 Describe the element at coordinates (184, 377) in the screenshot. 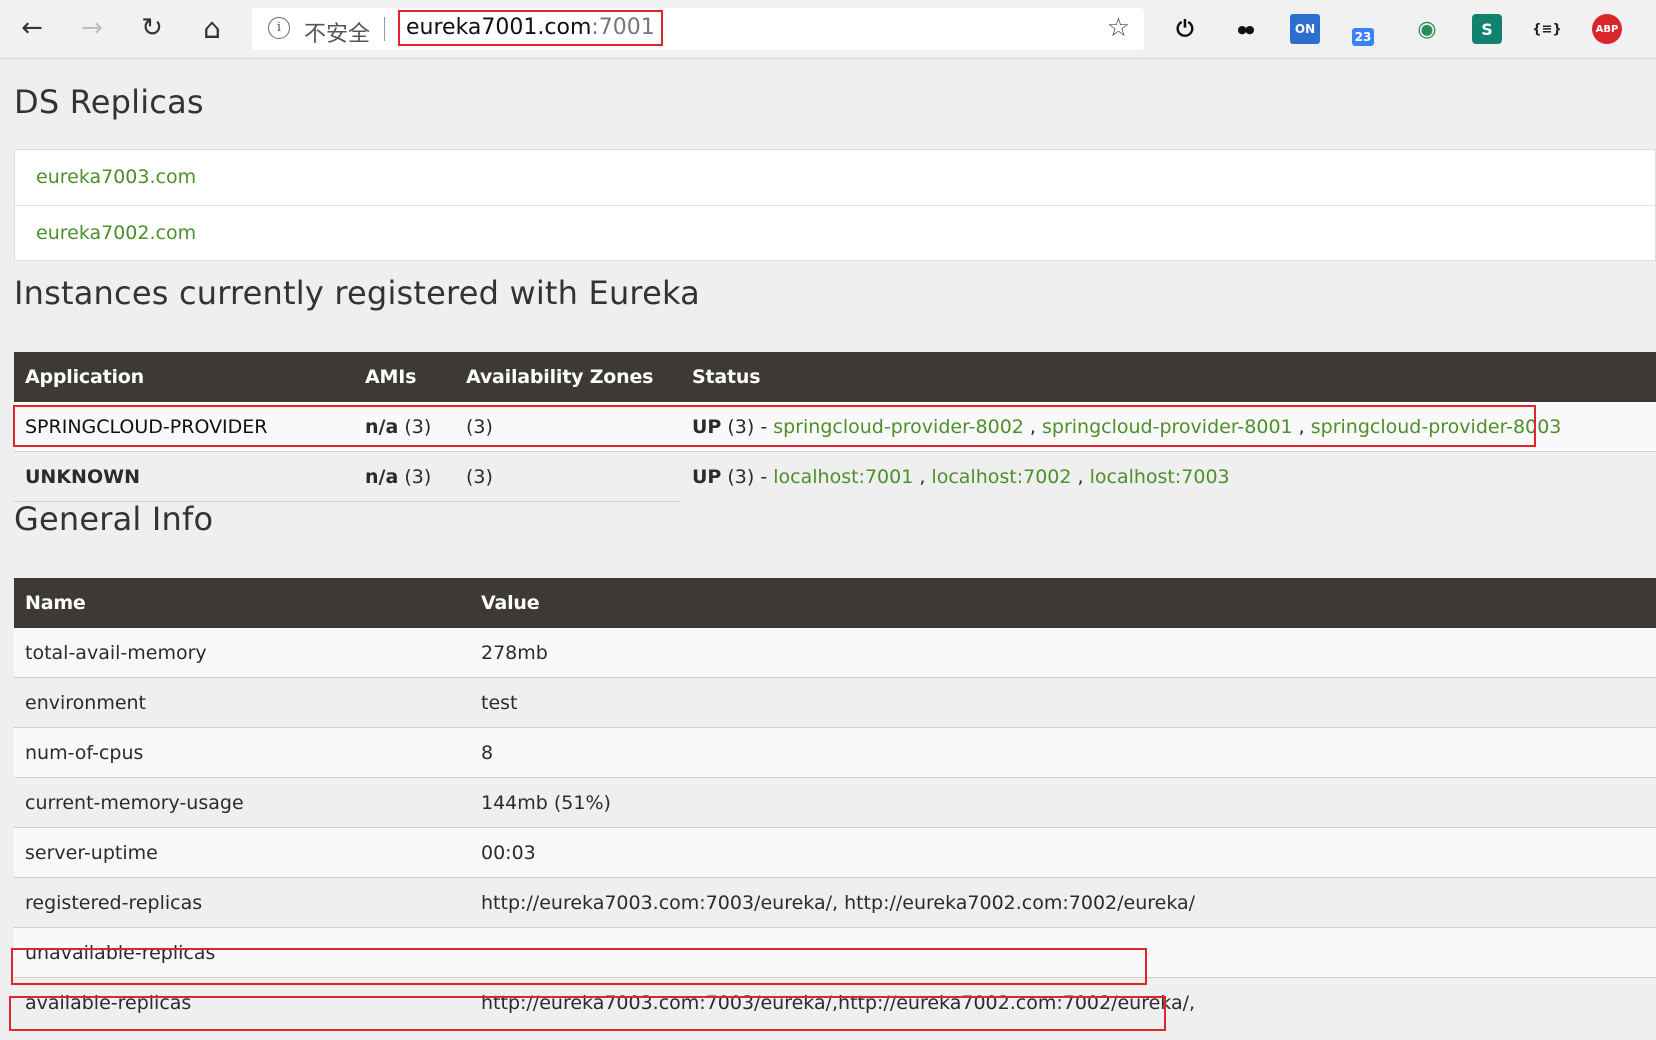

I see `col-application: Application` at that location.